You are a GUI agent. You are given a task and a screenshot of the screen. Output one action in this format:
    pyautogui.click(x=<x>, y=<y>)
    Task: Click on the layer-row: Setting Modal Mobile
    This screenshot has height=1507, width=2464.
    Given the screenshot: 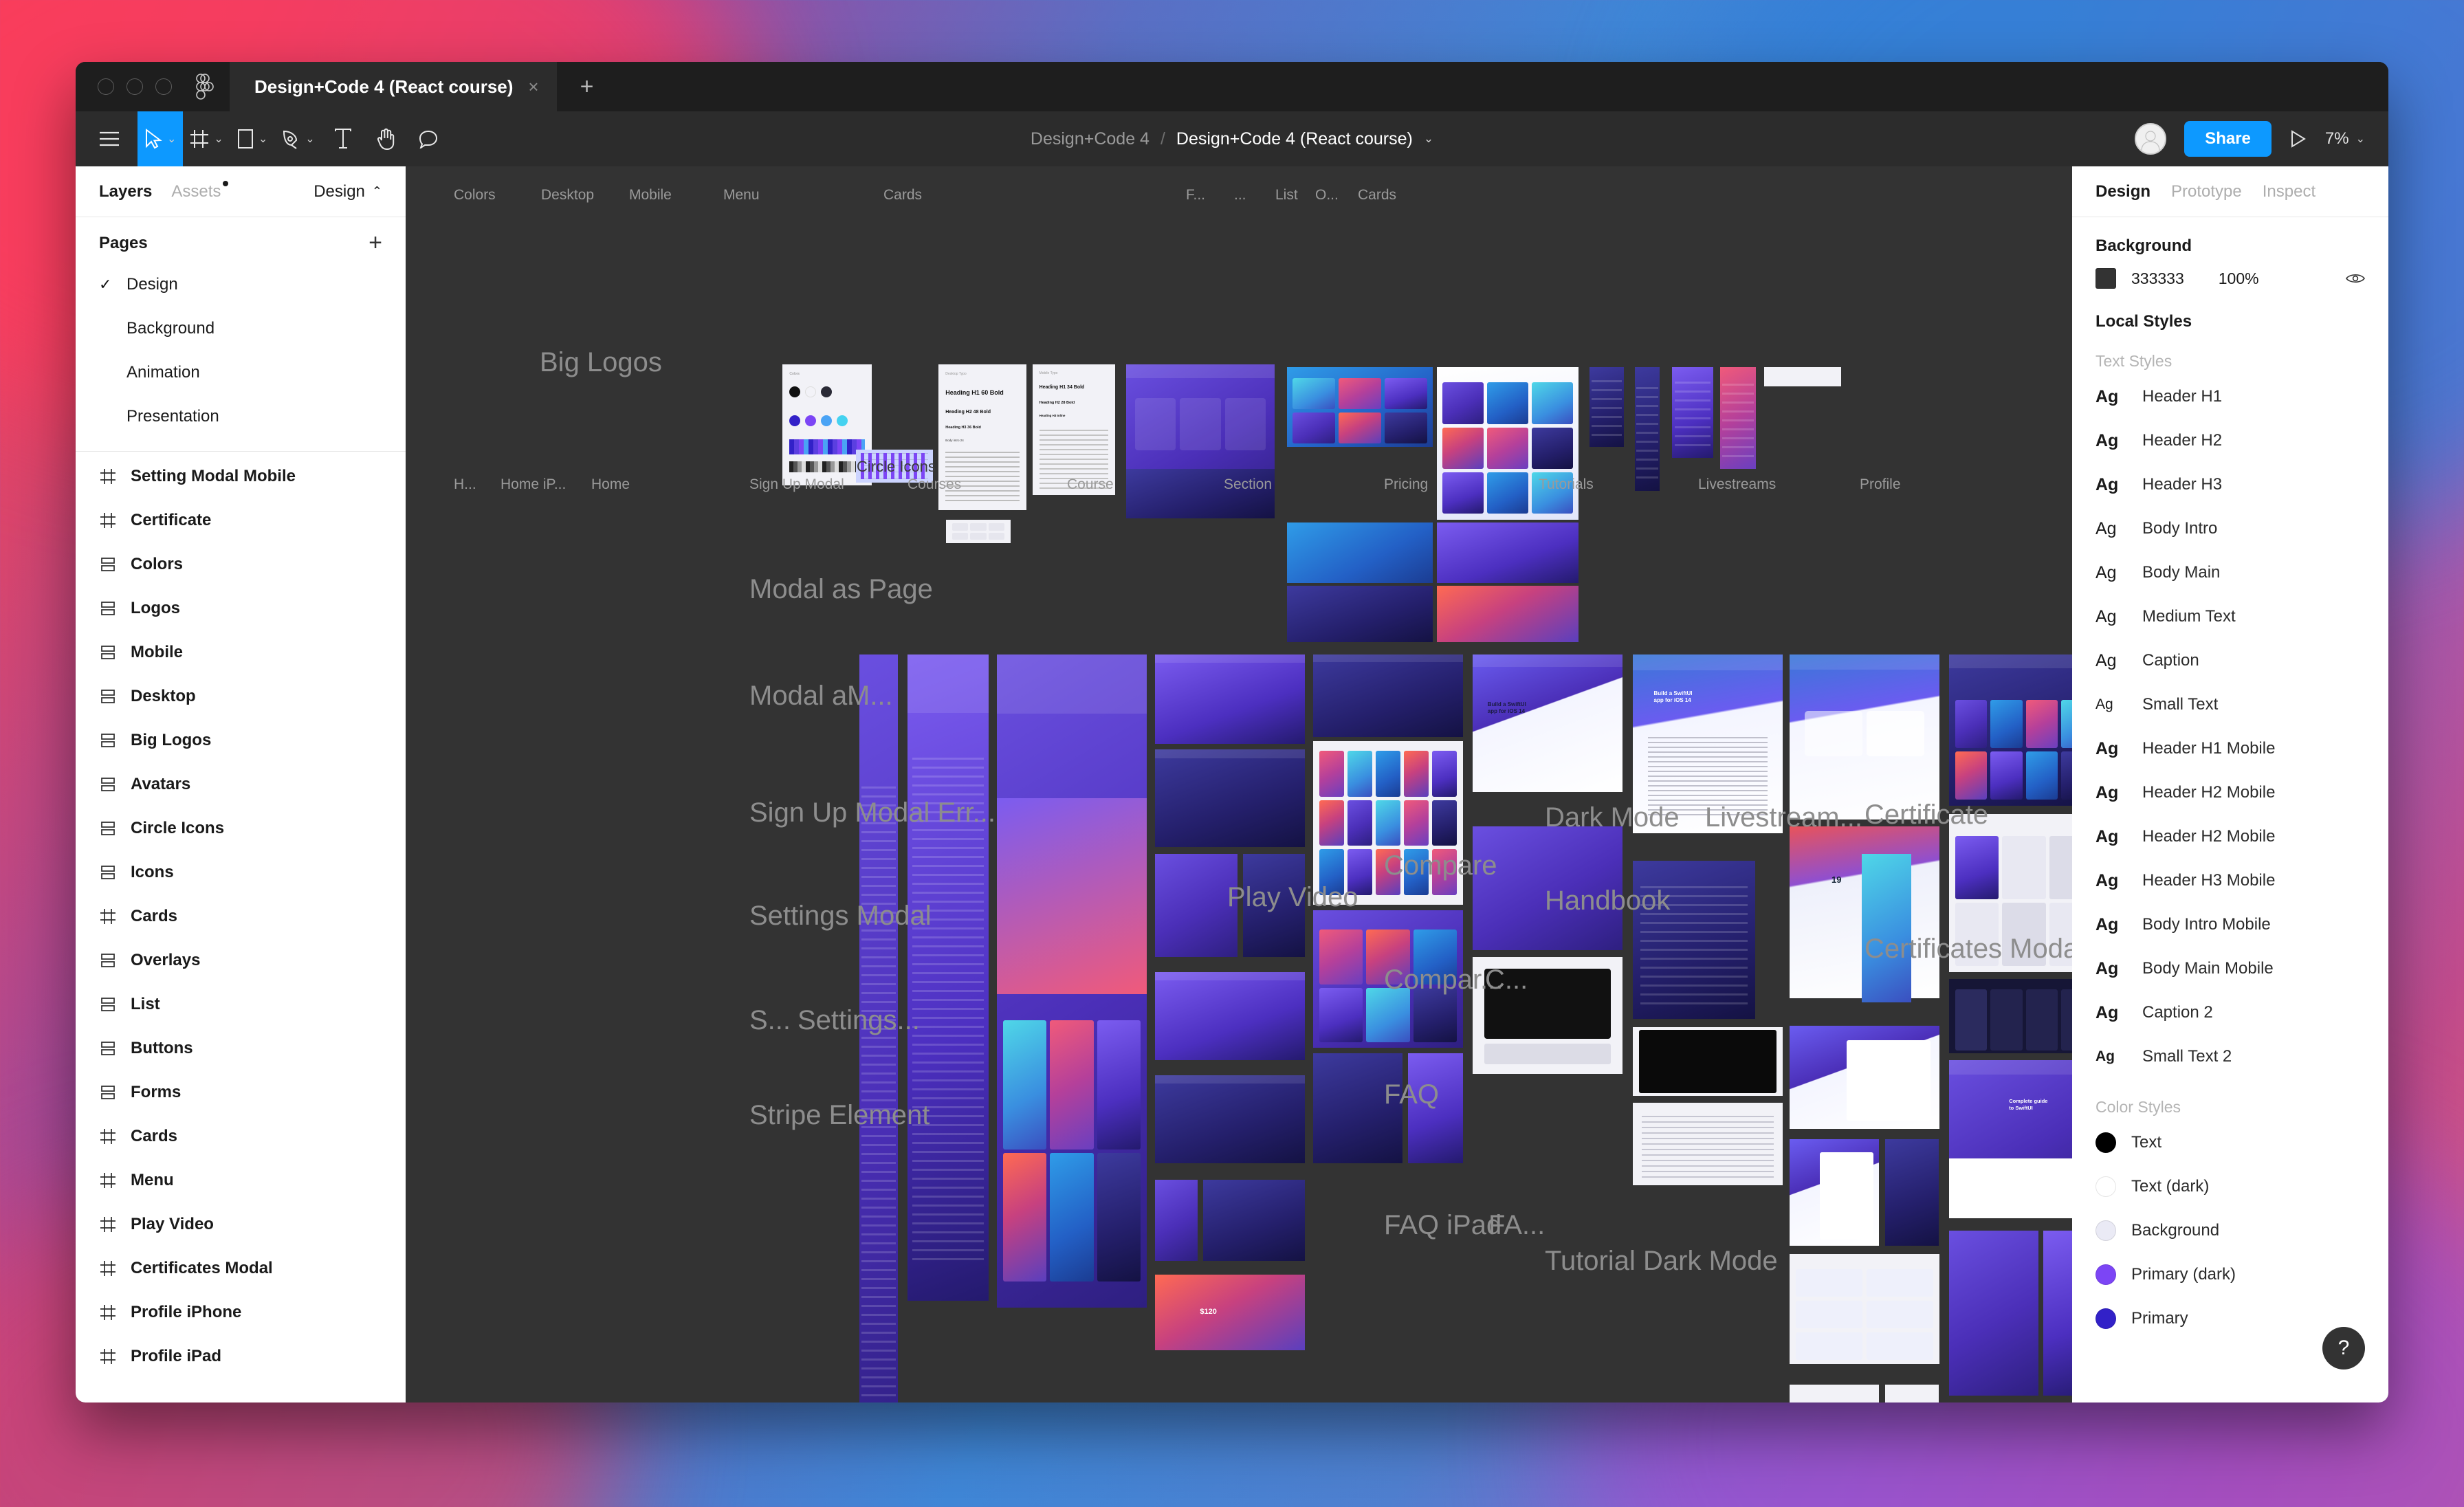 What is the action you would take?
    pyautogui.click(x=241, y=476)
    